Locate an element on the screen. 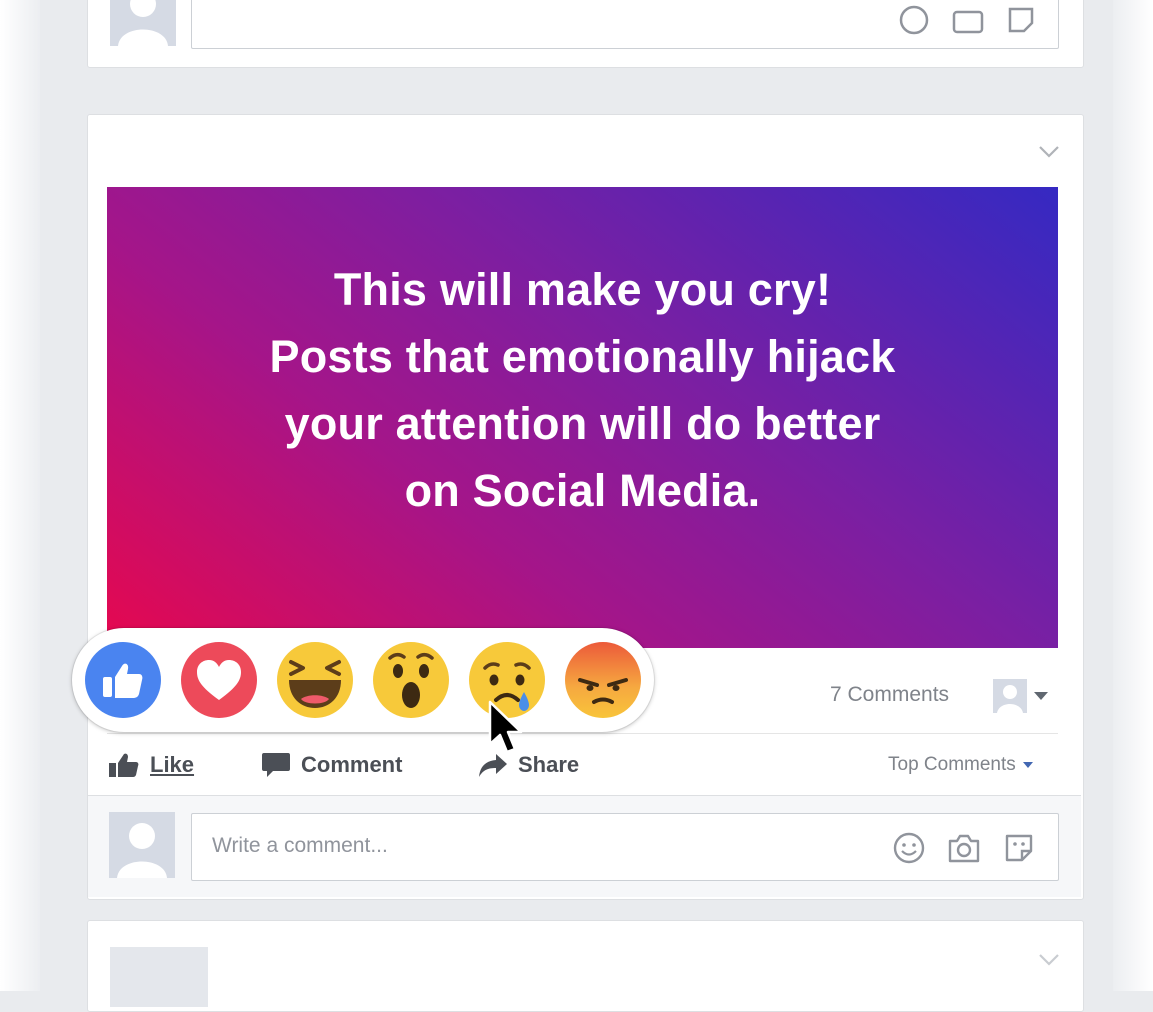 This screenshot has height=1012, width=1153. comment-label: Comment is located at coordinates (352, 764).